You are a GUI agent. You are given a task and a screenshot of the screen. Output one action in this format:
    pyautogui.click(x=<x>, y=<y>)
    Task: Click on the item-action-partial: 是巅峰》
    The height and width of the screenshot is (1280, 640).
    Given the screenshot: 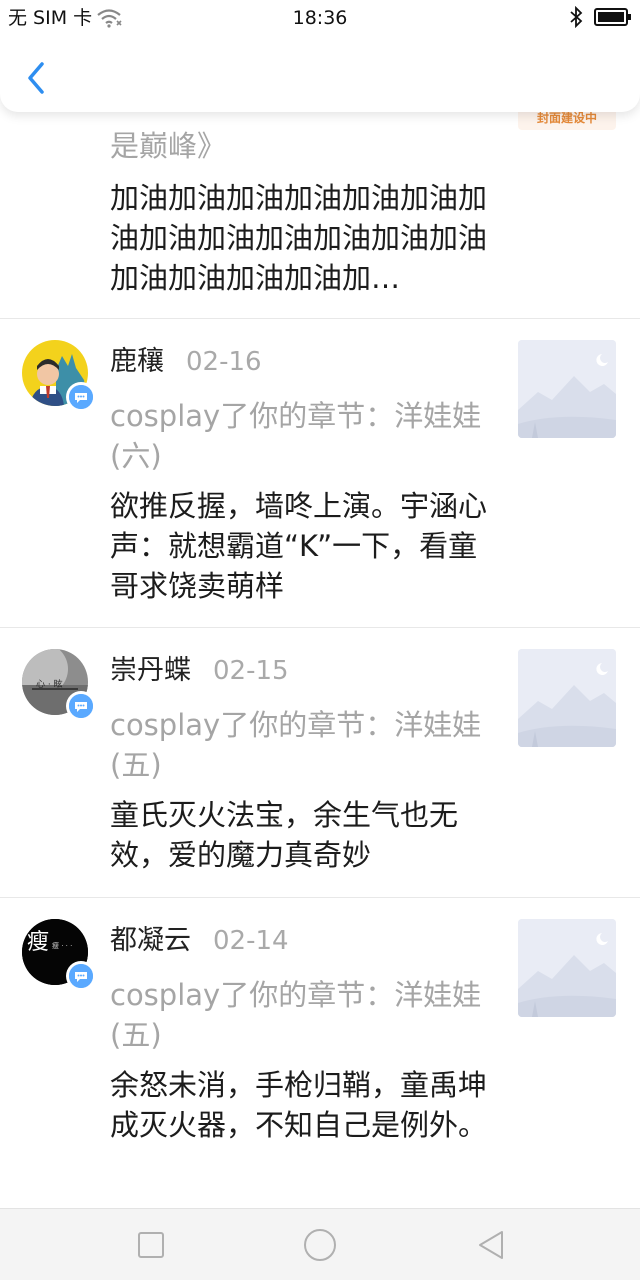 What is the action you would take?
    pyautogui.click(x=168, y=146)
    